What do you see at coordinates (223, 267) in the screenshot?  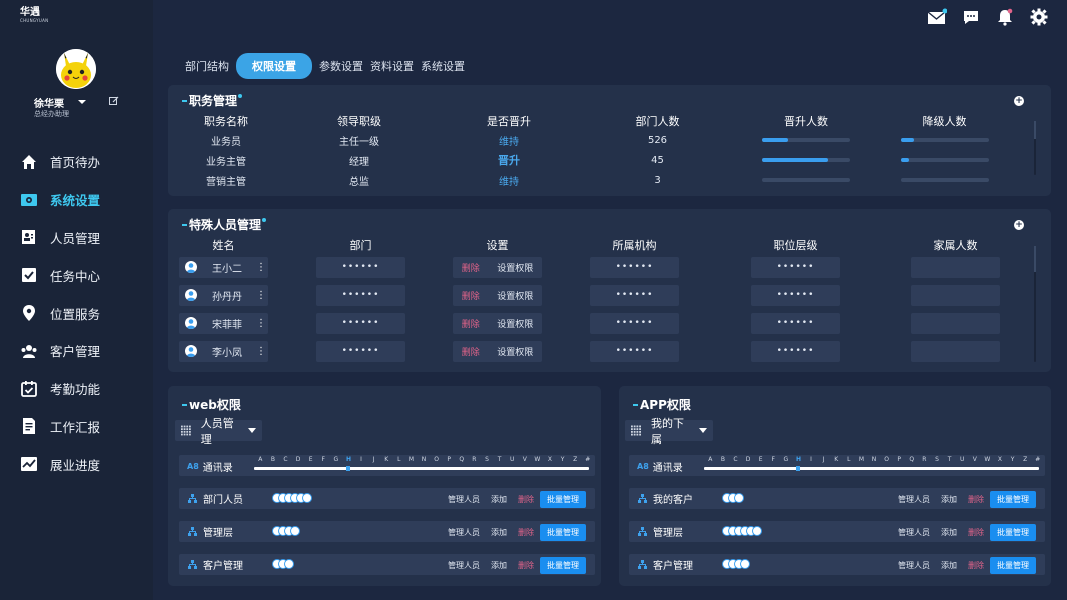 I see `person-name-box: 王小二 ⋮` at bounding box center [223, 267].